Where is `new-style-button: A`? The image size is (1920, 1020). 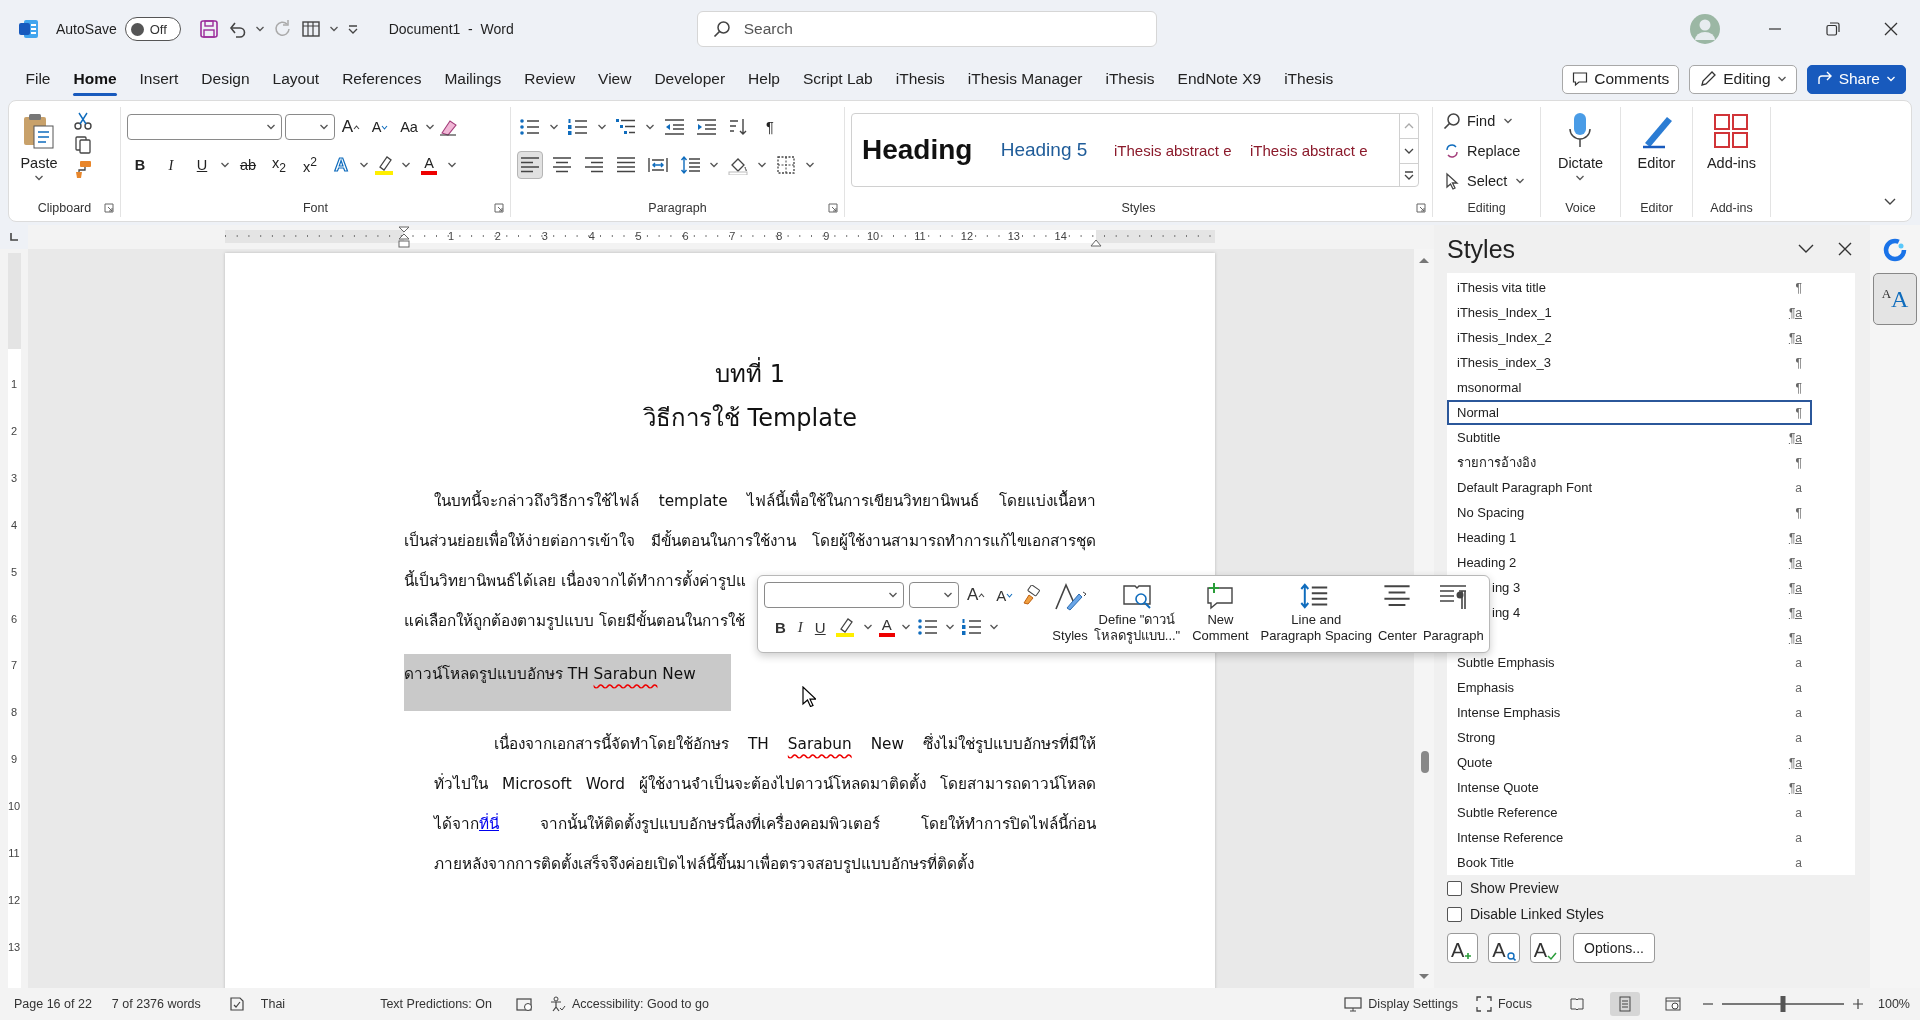
new-style-button: A is located at coordinates (1463, 948).